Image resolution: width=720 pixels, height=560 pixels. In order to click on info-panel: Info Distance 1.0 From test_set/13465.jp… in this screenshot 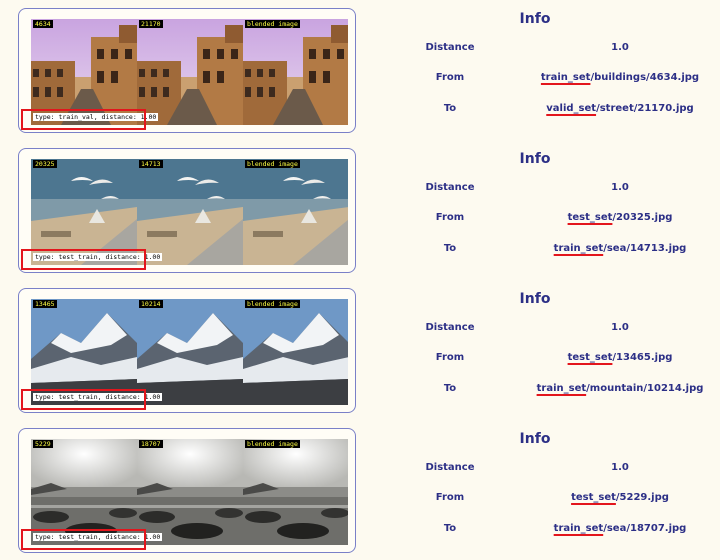, I will do `click(545, 350)`.